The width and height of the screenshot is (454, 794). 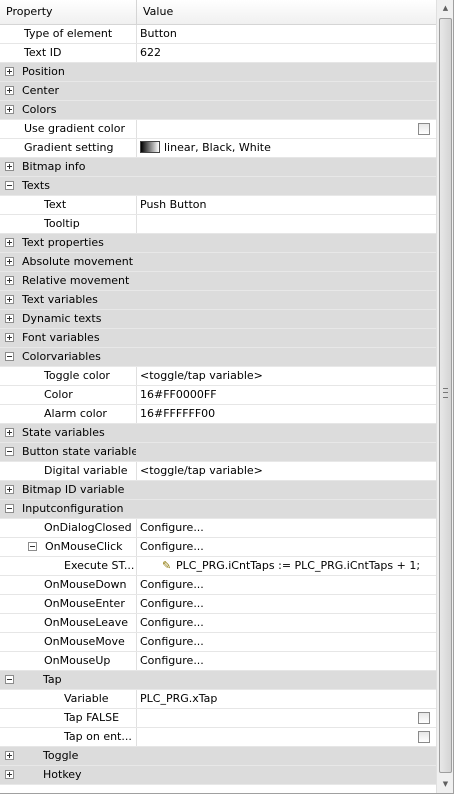 What do you see at coordinates (218, 167) in the screenshot?
I see `category-row: Bitmap info` at bounding box center [218, 167].